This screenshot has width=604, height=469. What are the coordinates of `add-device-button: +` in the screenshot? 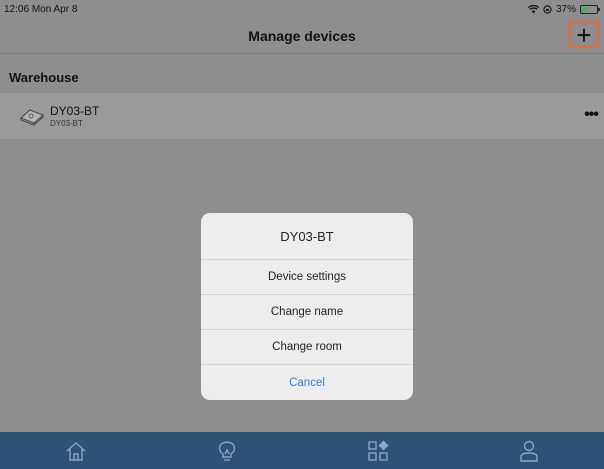 It's located at (584, 34).